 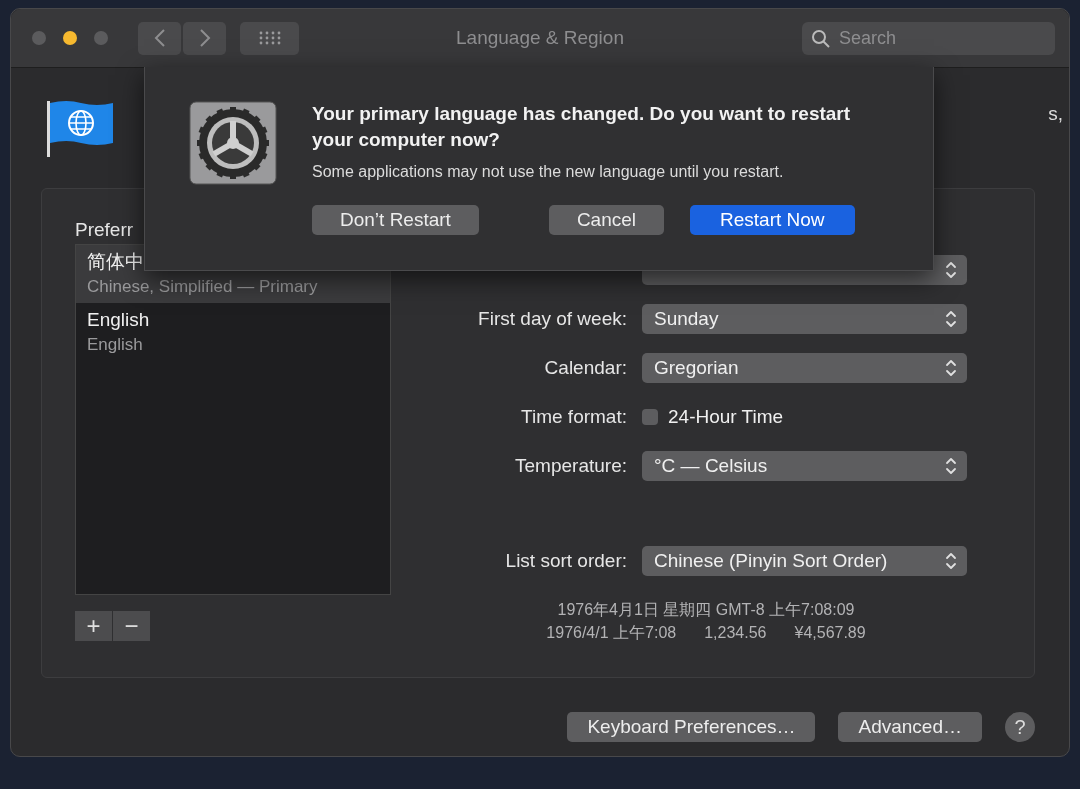 What do you see at coordinates (570, 466) in the screenshot?
I see `setting-label: Temperature:` at bounding box center [570, 466].